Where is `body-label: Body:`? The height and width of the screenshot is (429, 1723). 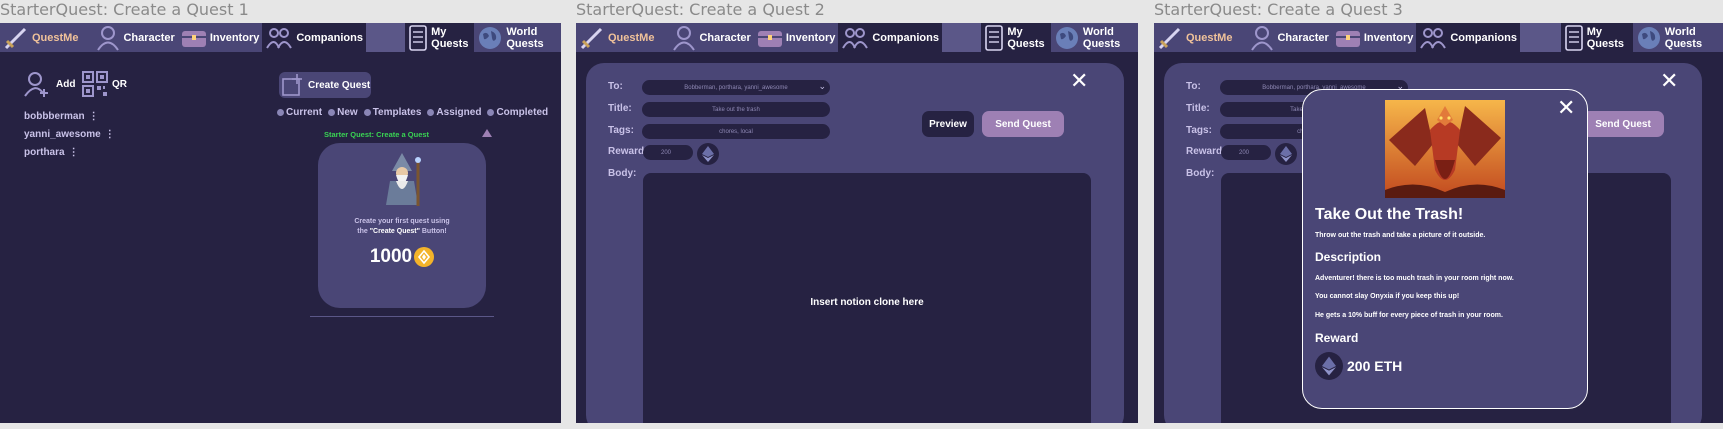 body-label: Body: is located at coordinates (622, 173).